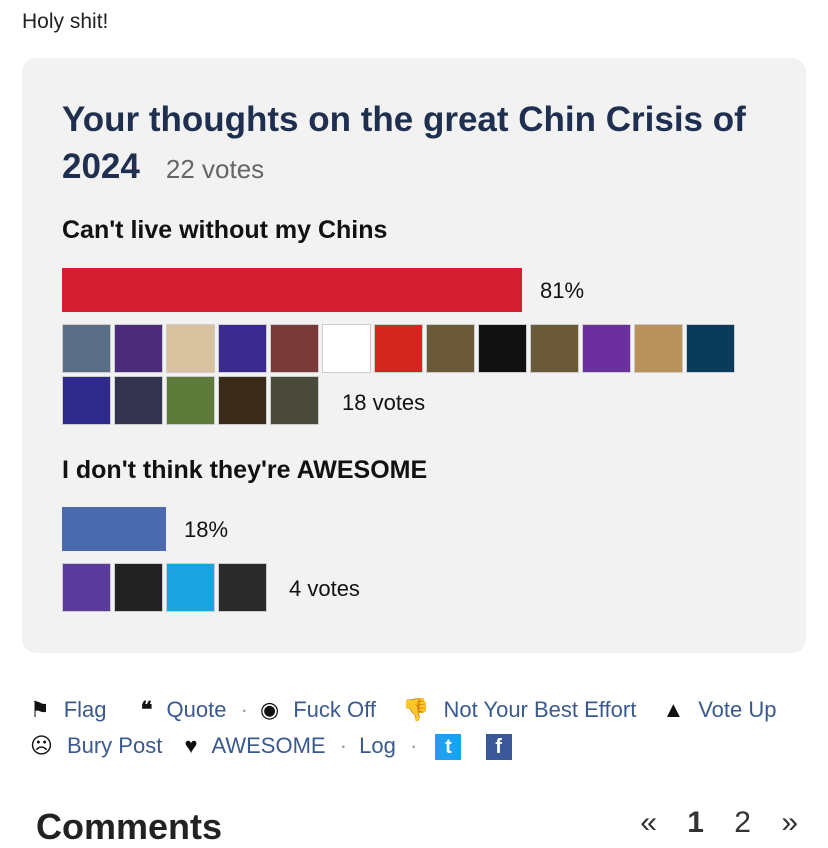  Describe the element at coordinates (41, 745) in the screenshot. I see `skull-icon: ☹` at that location.